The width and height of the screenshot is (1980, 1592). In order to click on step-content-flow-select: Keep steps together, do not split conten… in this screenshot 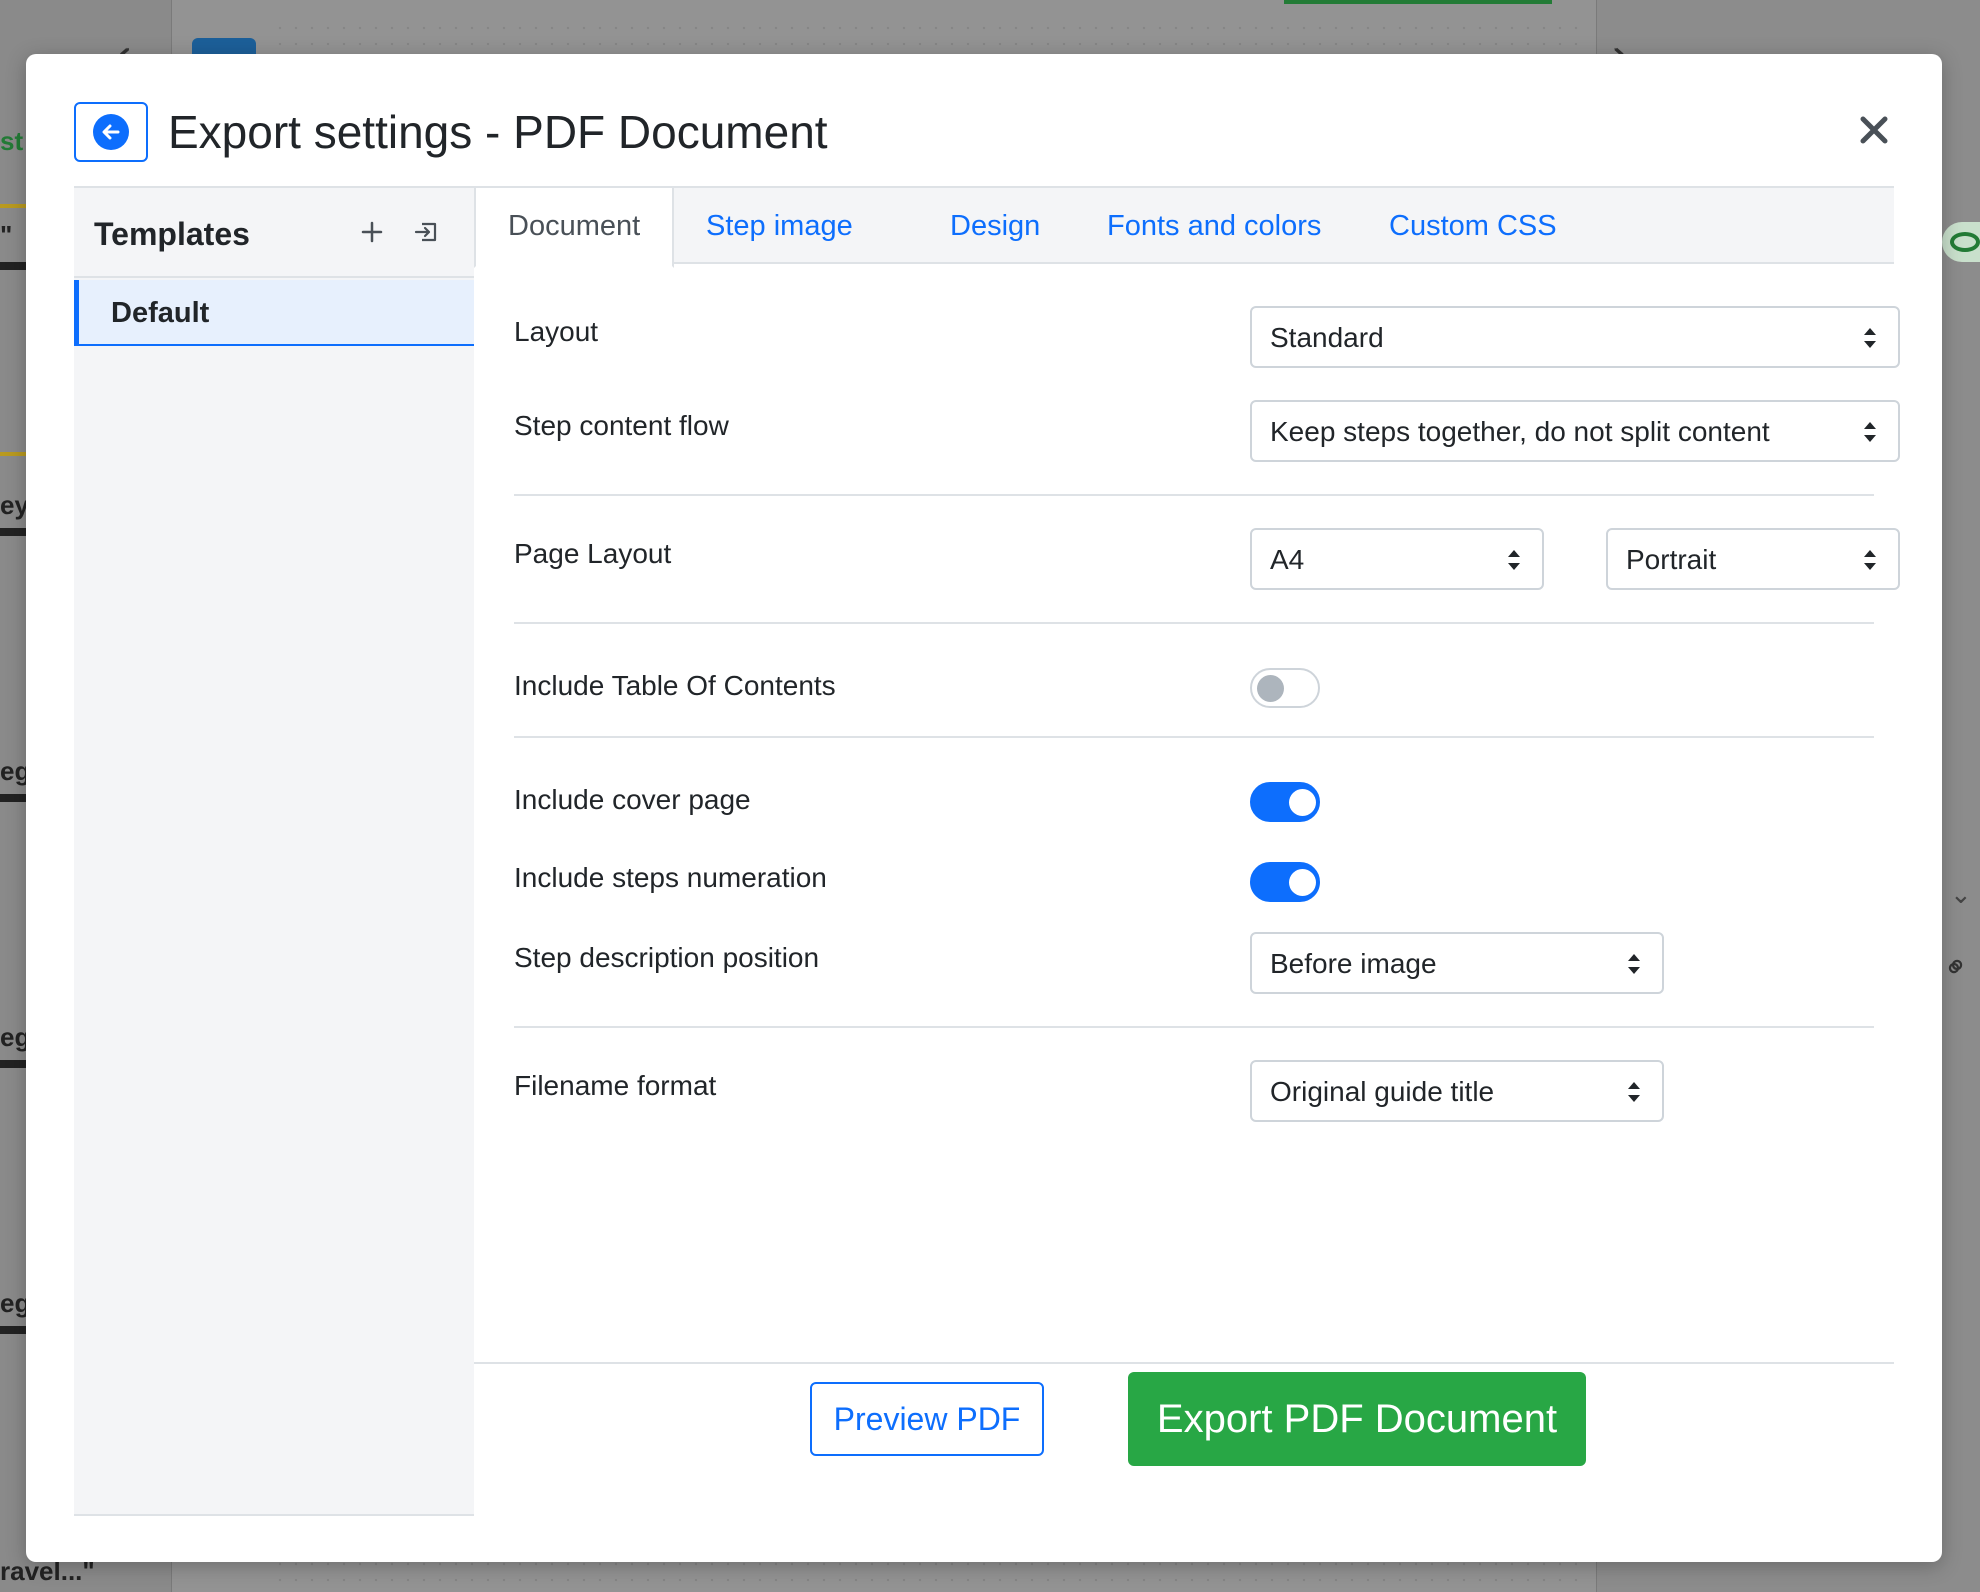, I will do `click(1575, 431)`.